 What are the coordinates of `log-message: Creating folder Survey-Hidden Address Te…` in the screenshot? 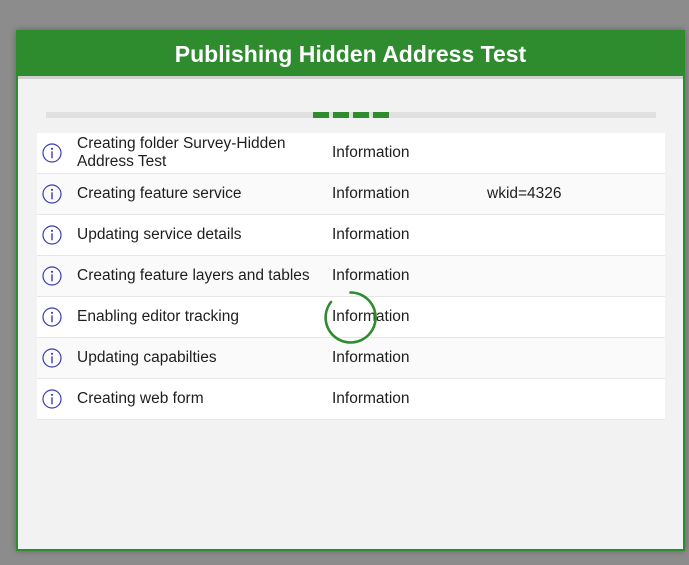 It's located at (181, 152).